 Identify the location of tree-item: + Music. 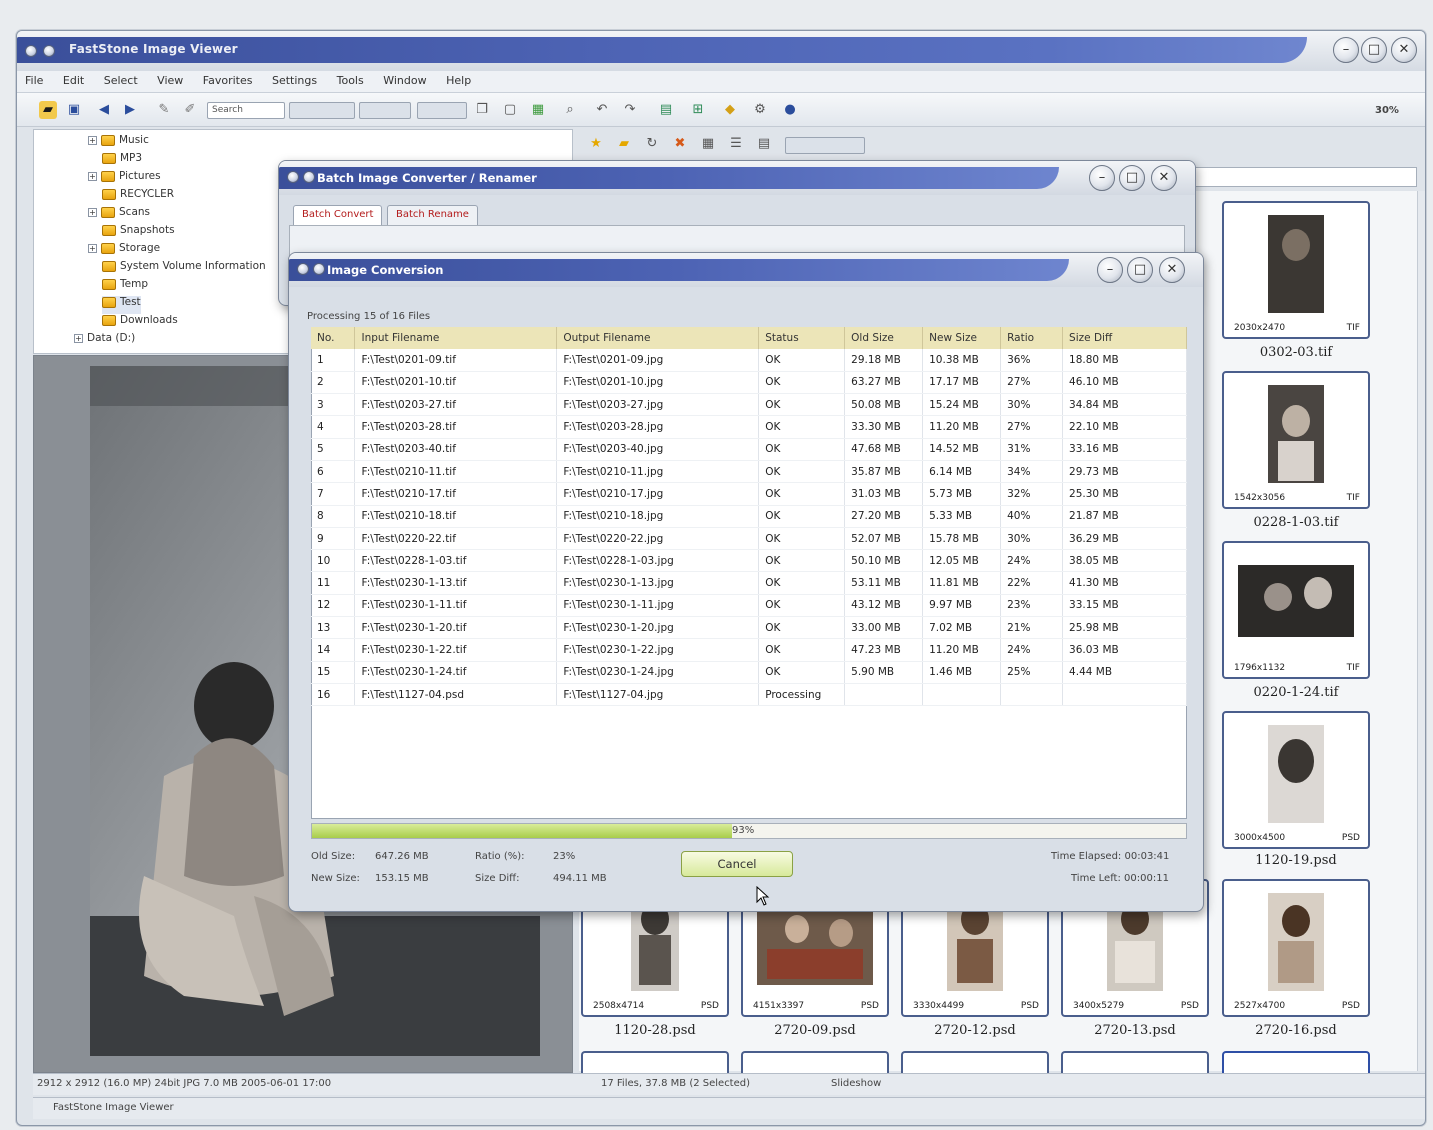
(118, 143).